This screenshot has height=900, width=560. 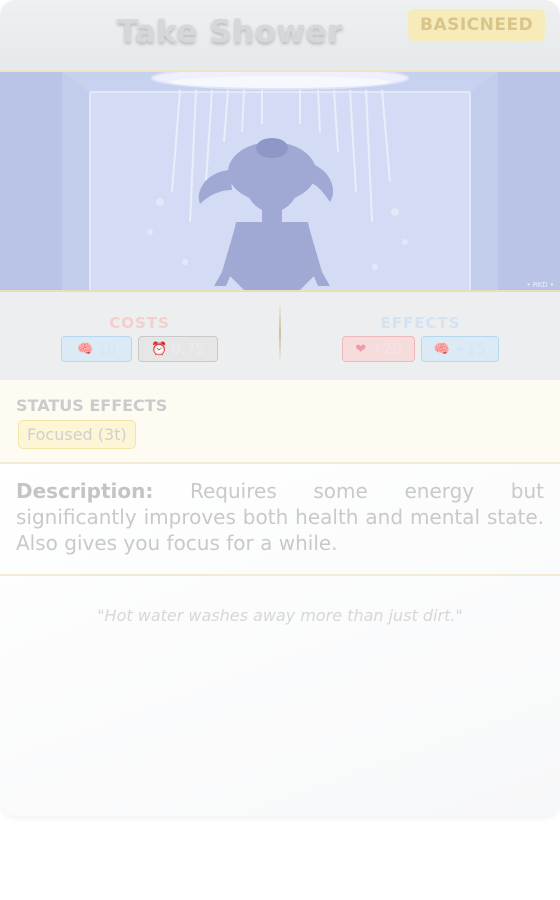 What do you see at coordinates (107, 349) in the screenshot?
I see `cost-energy-value: 10` at bounding box center [107, 349].